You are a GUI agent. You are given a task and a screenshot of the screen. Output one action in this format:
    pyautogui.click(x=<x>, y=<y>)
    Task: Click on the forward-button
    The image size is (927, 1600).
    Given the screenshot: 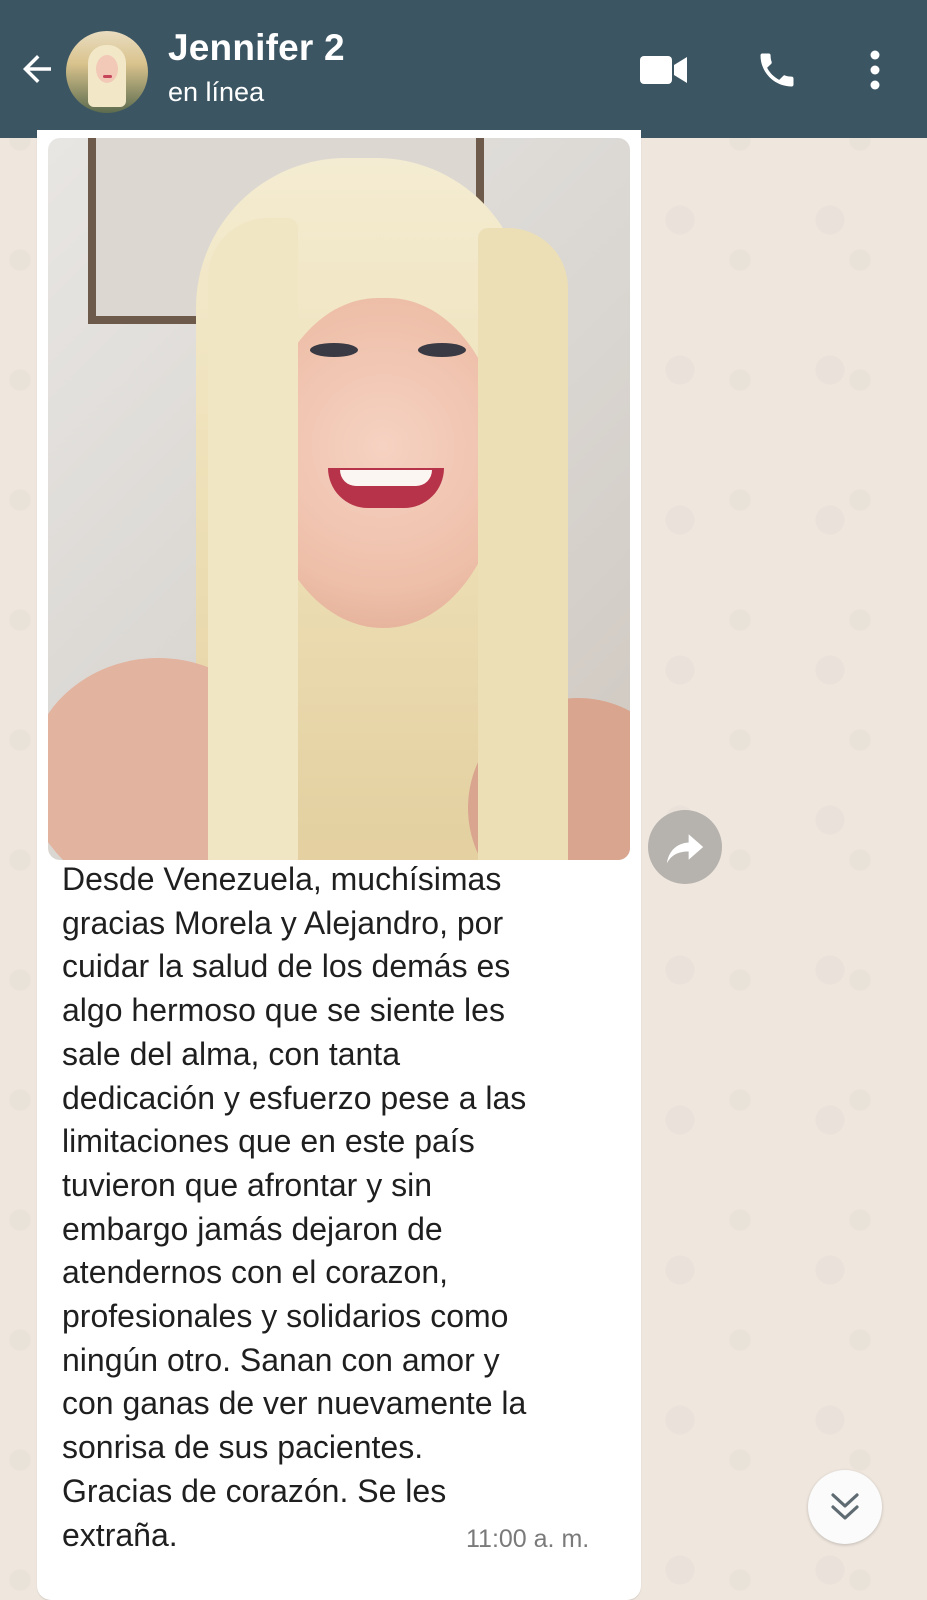 What is the action you would take?
    pyautogui.click(x=685, y=847)
    